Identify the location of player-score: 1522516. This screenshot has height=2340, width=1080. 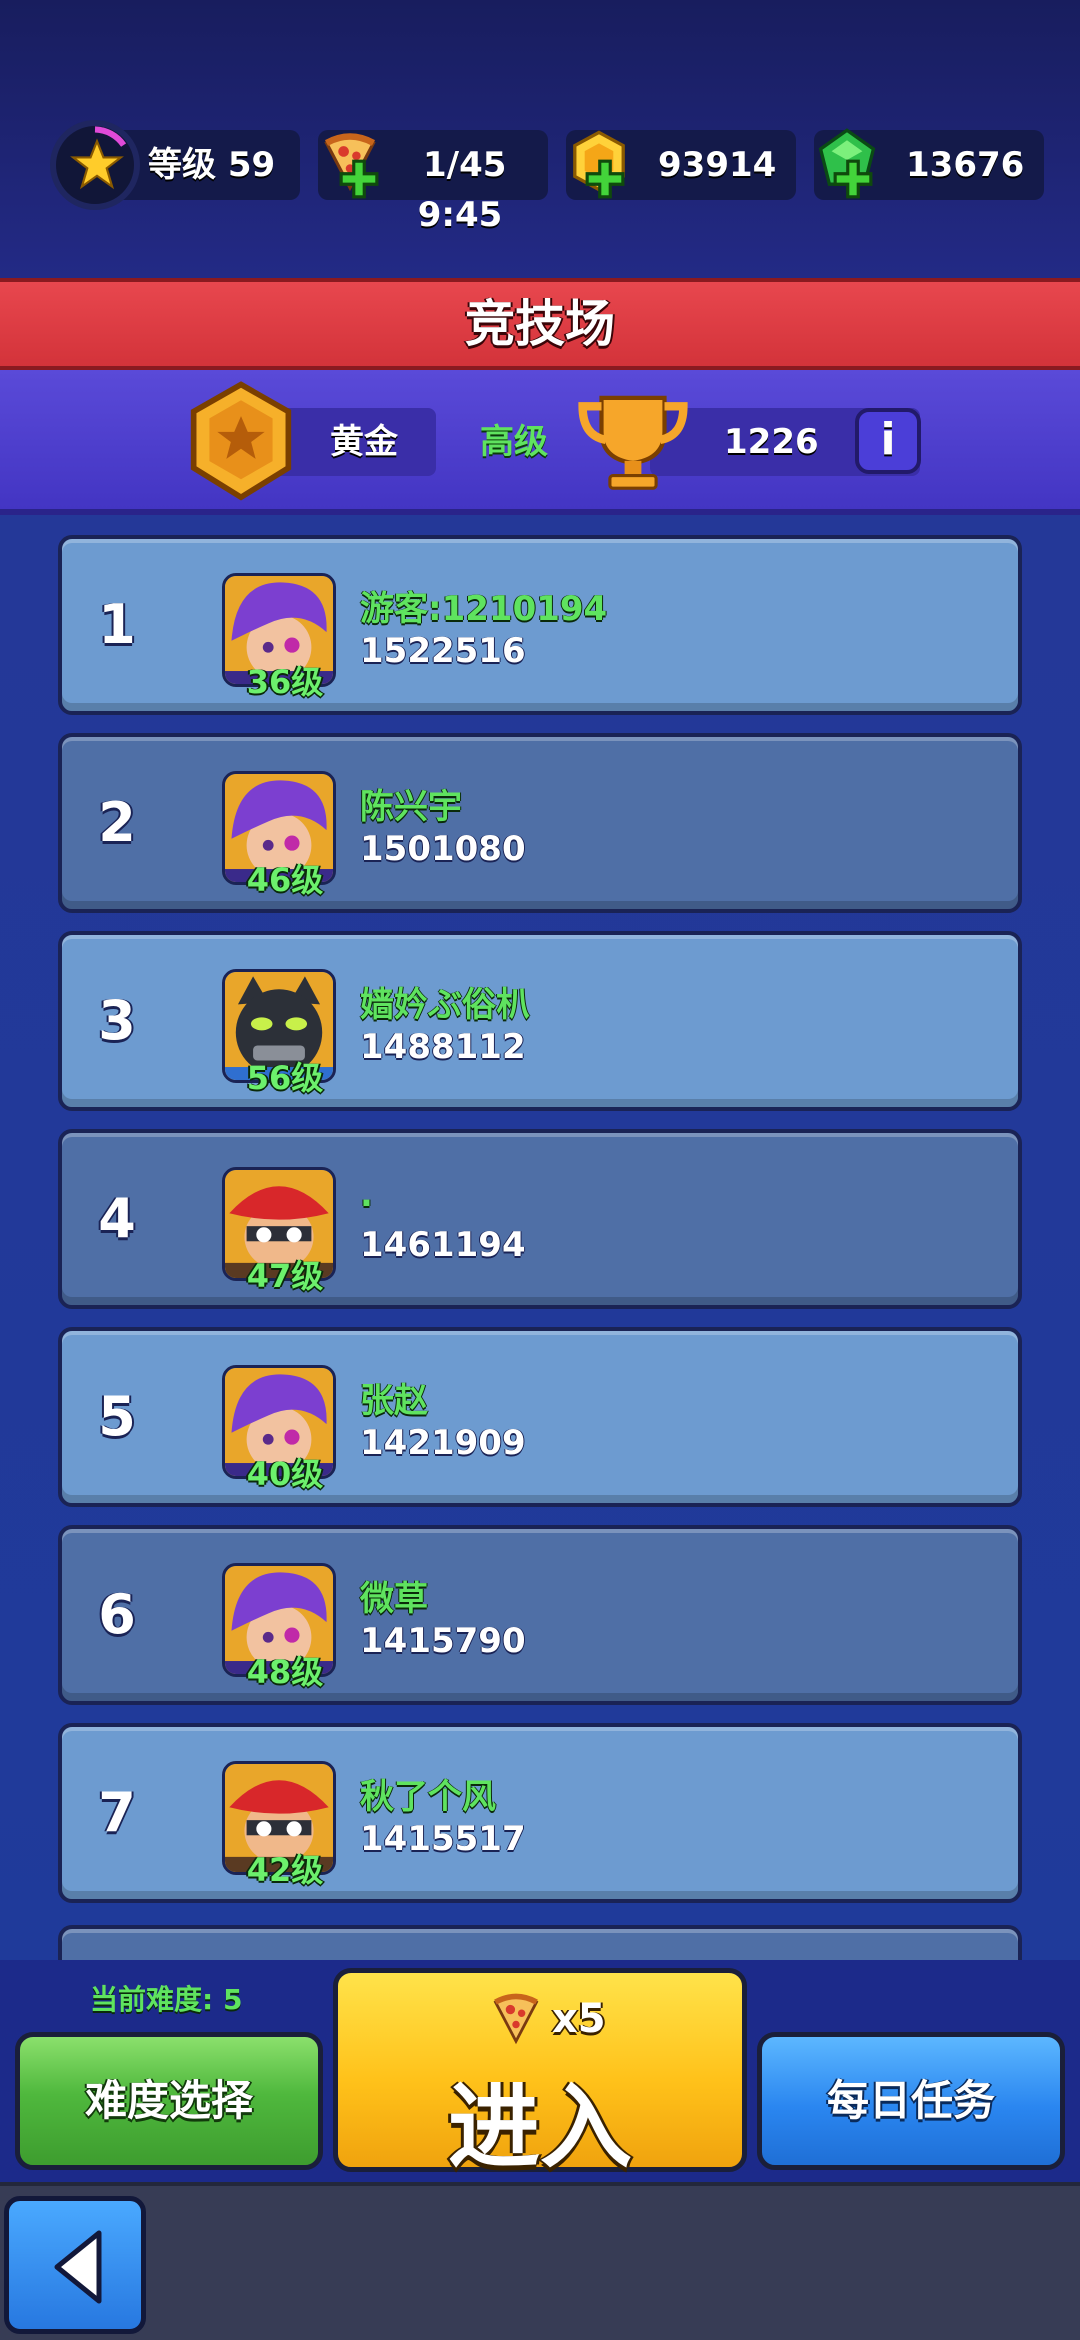
(443, 651).